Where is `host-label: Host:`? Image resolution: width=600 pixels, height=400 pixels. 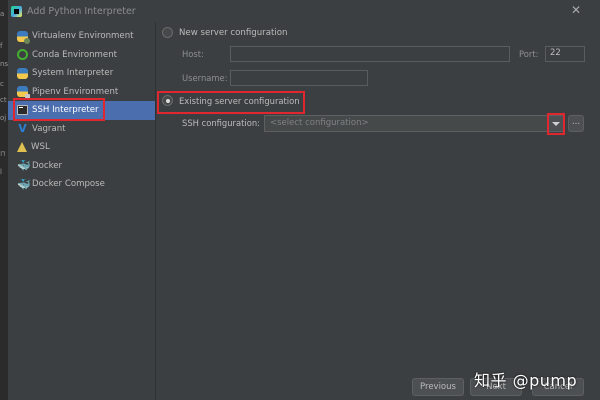
host-label: Host: is located at coordinates (193, 54).